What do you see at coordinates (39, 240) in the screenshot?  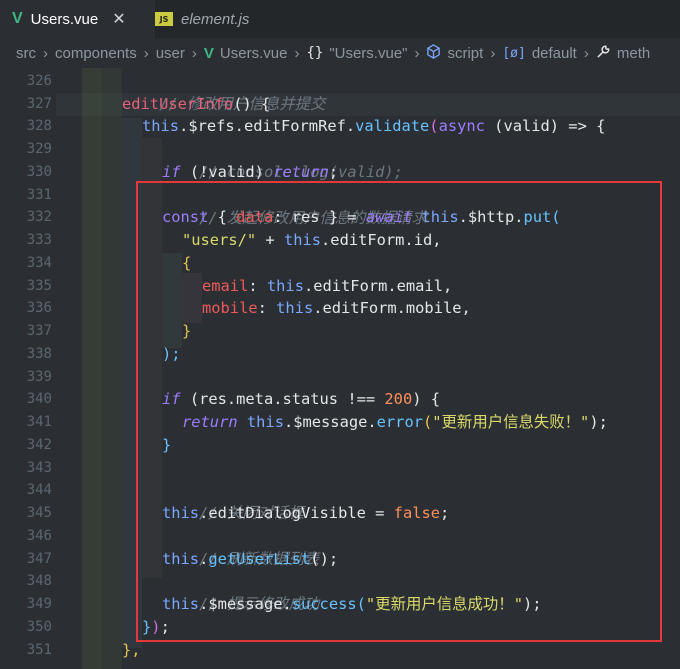 I see `line-number: 333` at bounding box center [39, 240].